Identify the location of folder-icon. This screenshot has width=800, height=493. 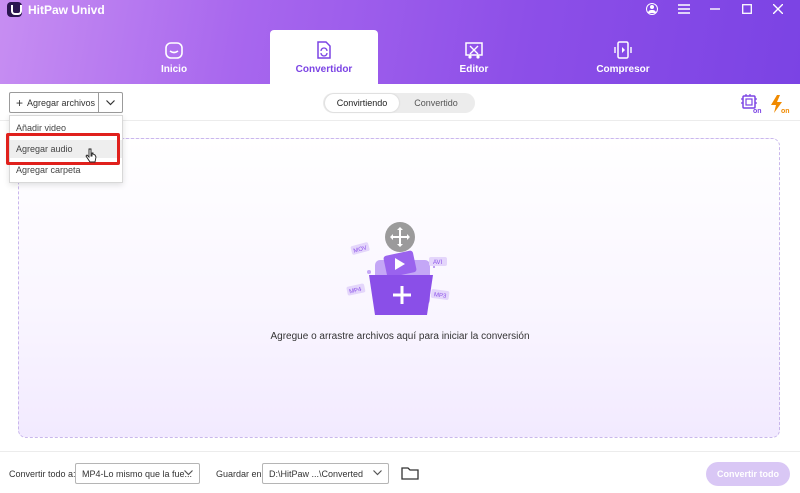
(410, 473).